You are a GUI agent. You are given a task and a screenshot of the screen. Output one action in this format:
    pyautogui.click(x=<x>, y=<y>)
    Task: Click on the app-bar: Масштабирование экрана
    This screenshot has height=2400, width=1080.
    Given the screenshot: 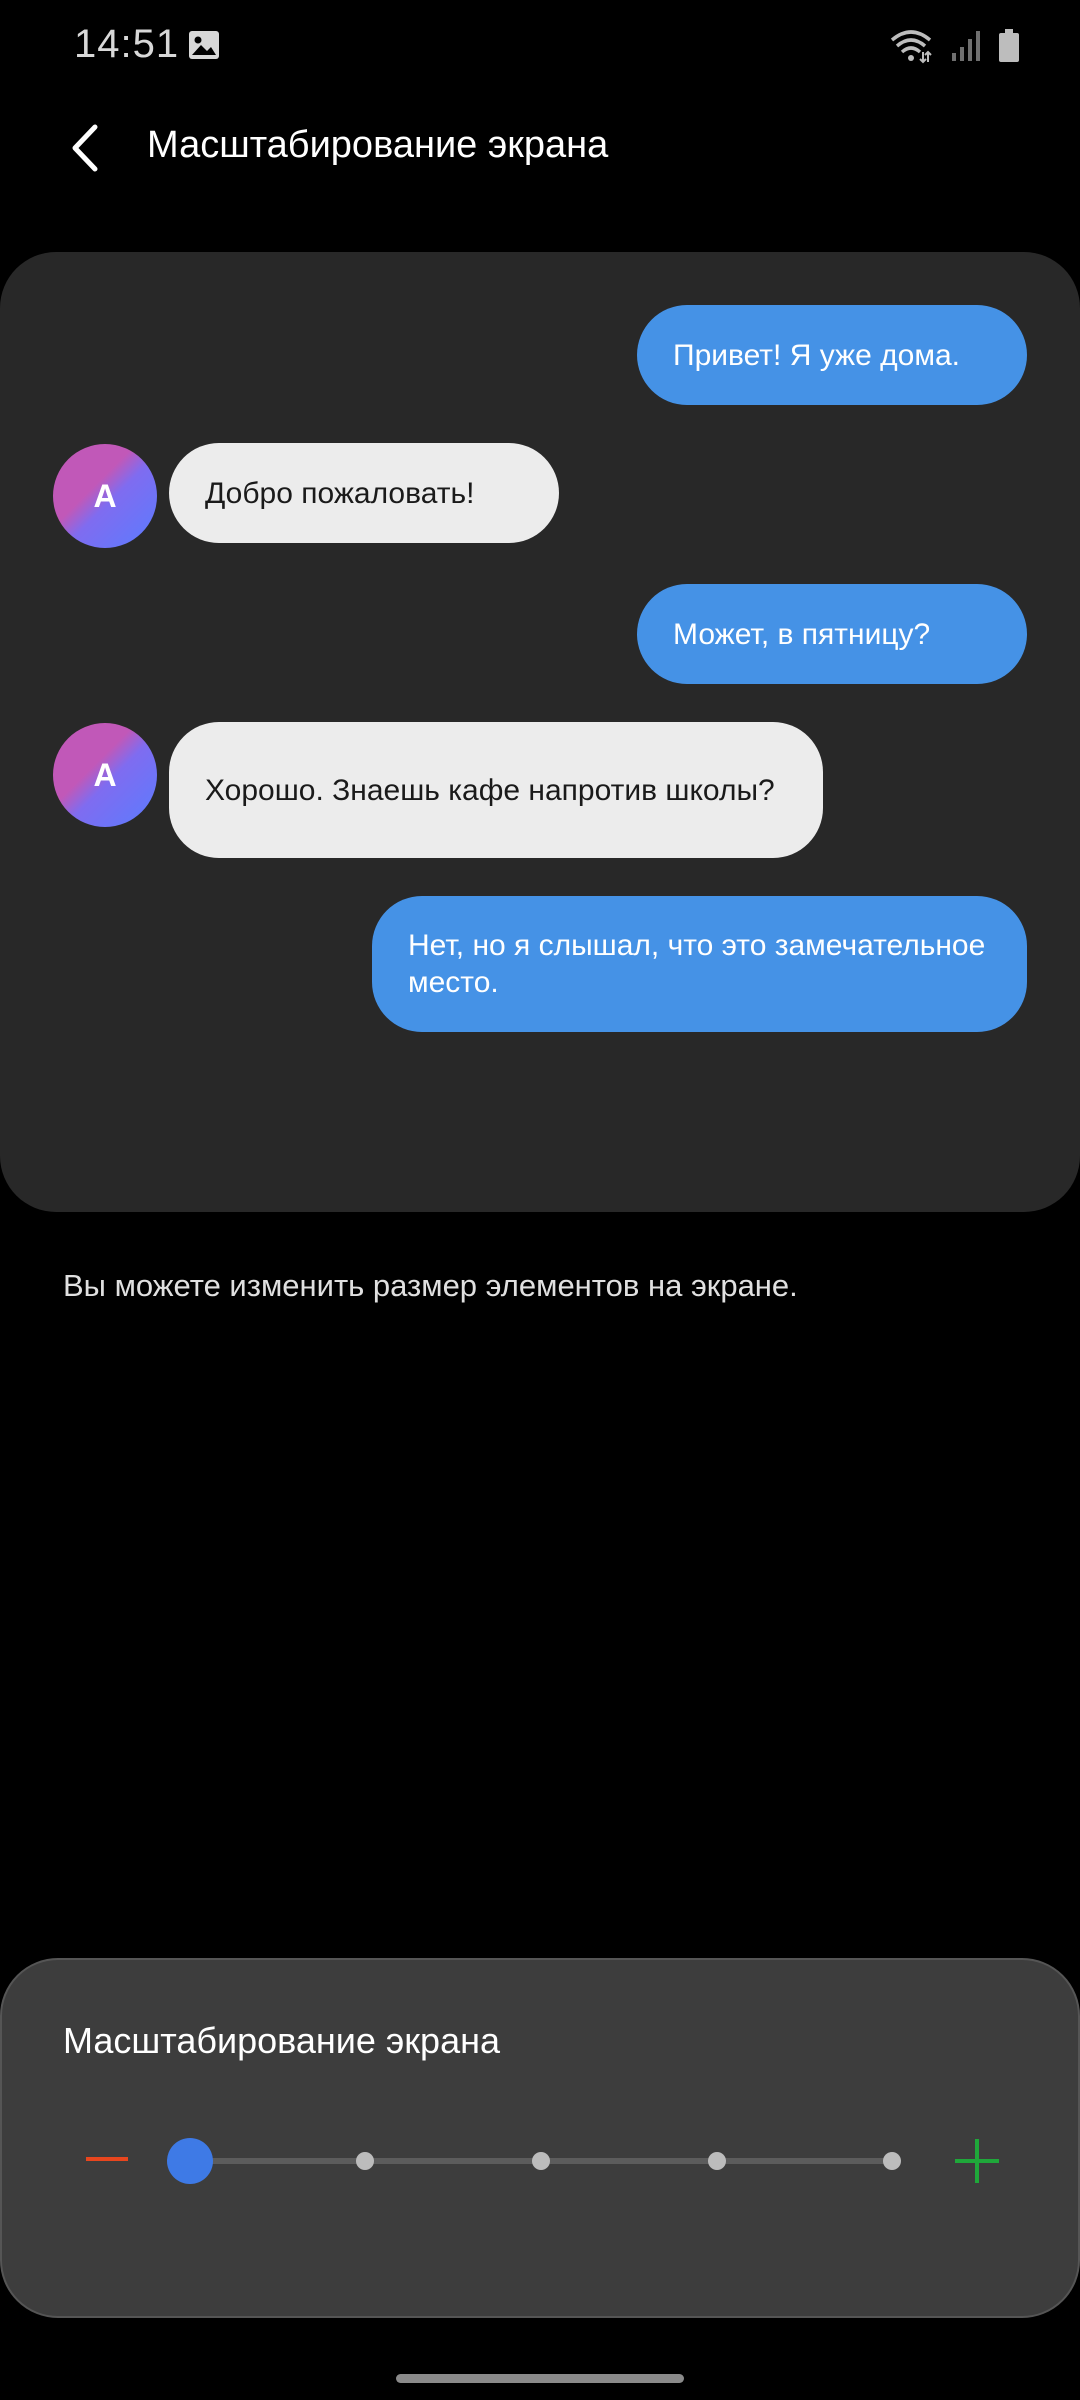 What is the action you would take?
    pyautogui.click(x=540, y=148)
    